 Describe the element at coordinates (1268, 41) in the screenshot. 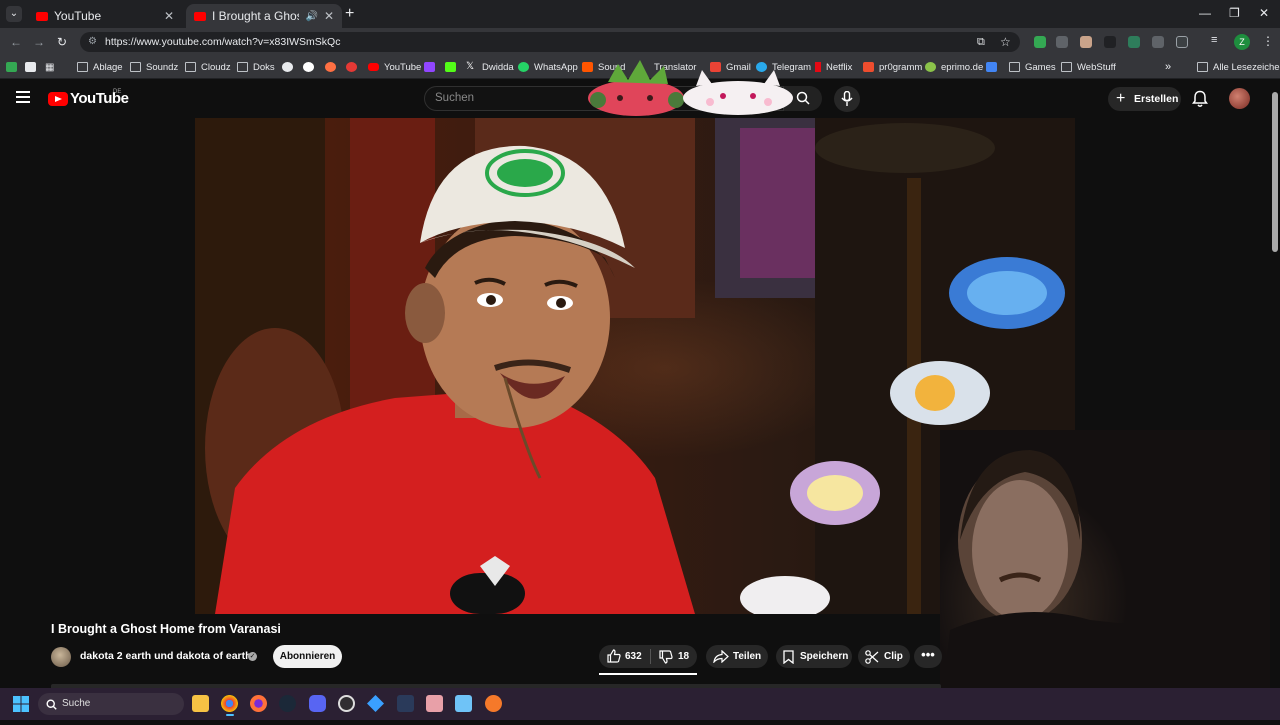

I see `menu-icon: ⋮` at that location.